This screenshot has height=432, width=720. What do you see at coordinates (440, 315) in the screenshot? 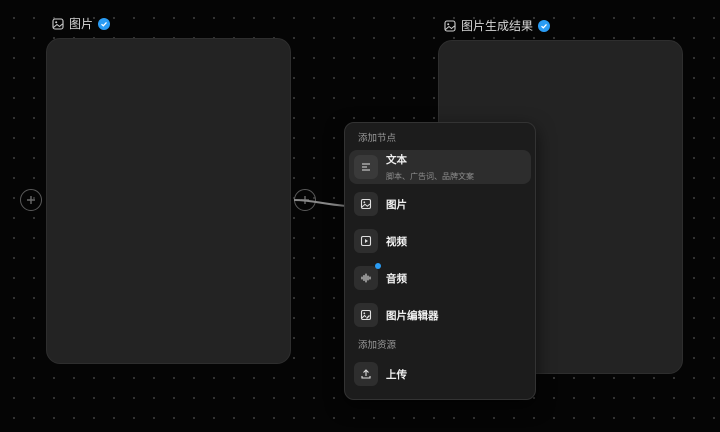
I see `menu-item-image-editor: 图片编辑器` at bounding box center [440, 315].